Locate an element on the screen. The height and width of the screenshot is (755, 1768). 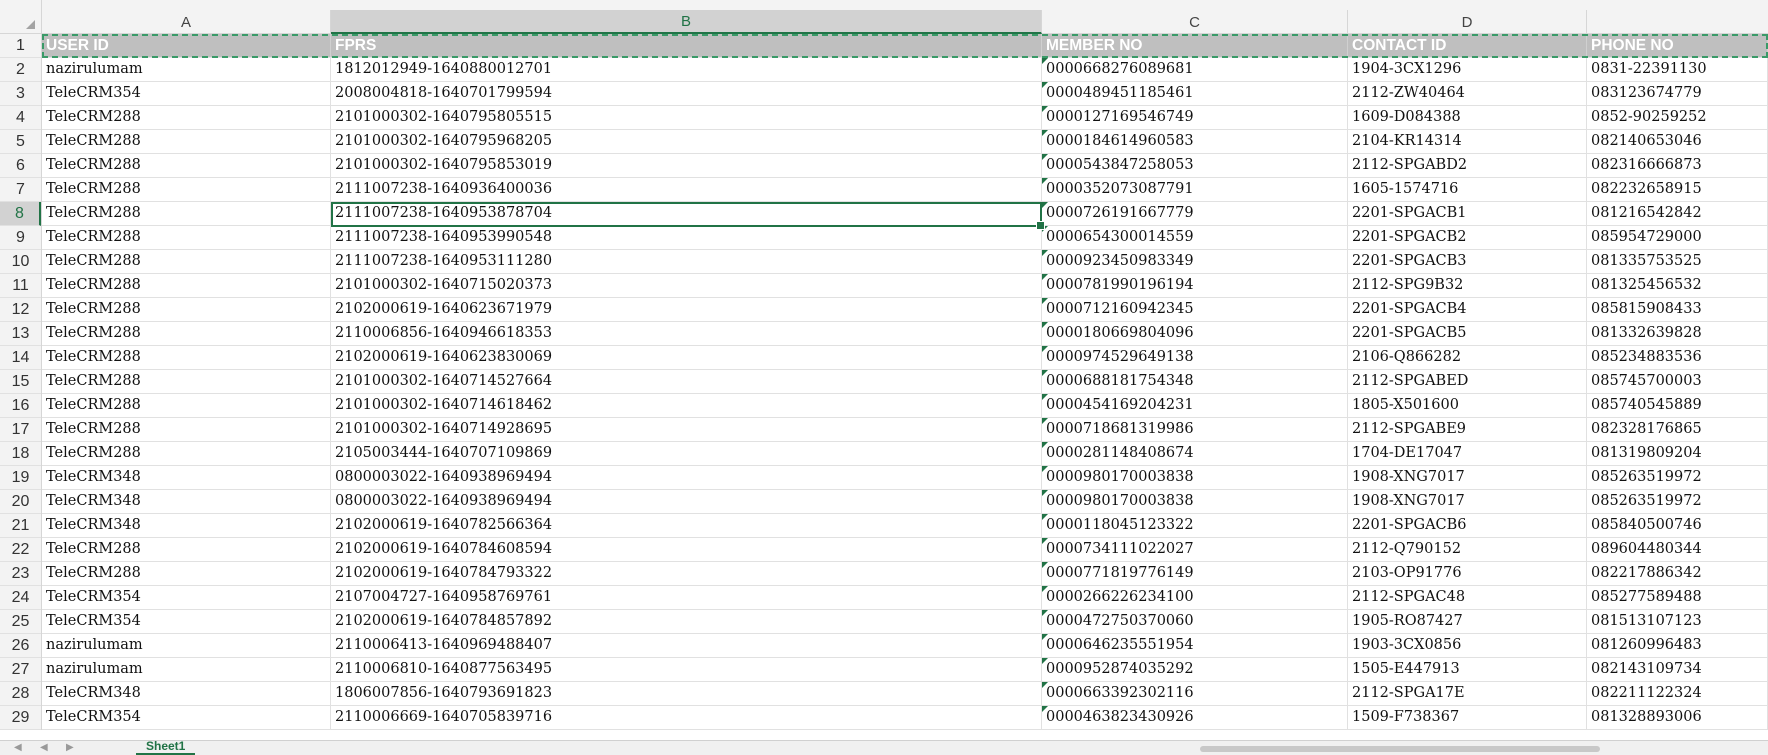
row-number: 29 is located at coordinates (20, 718).